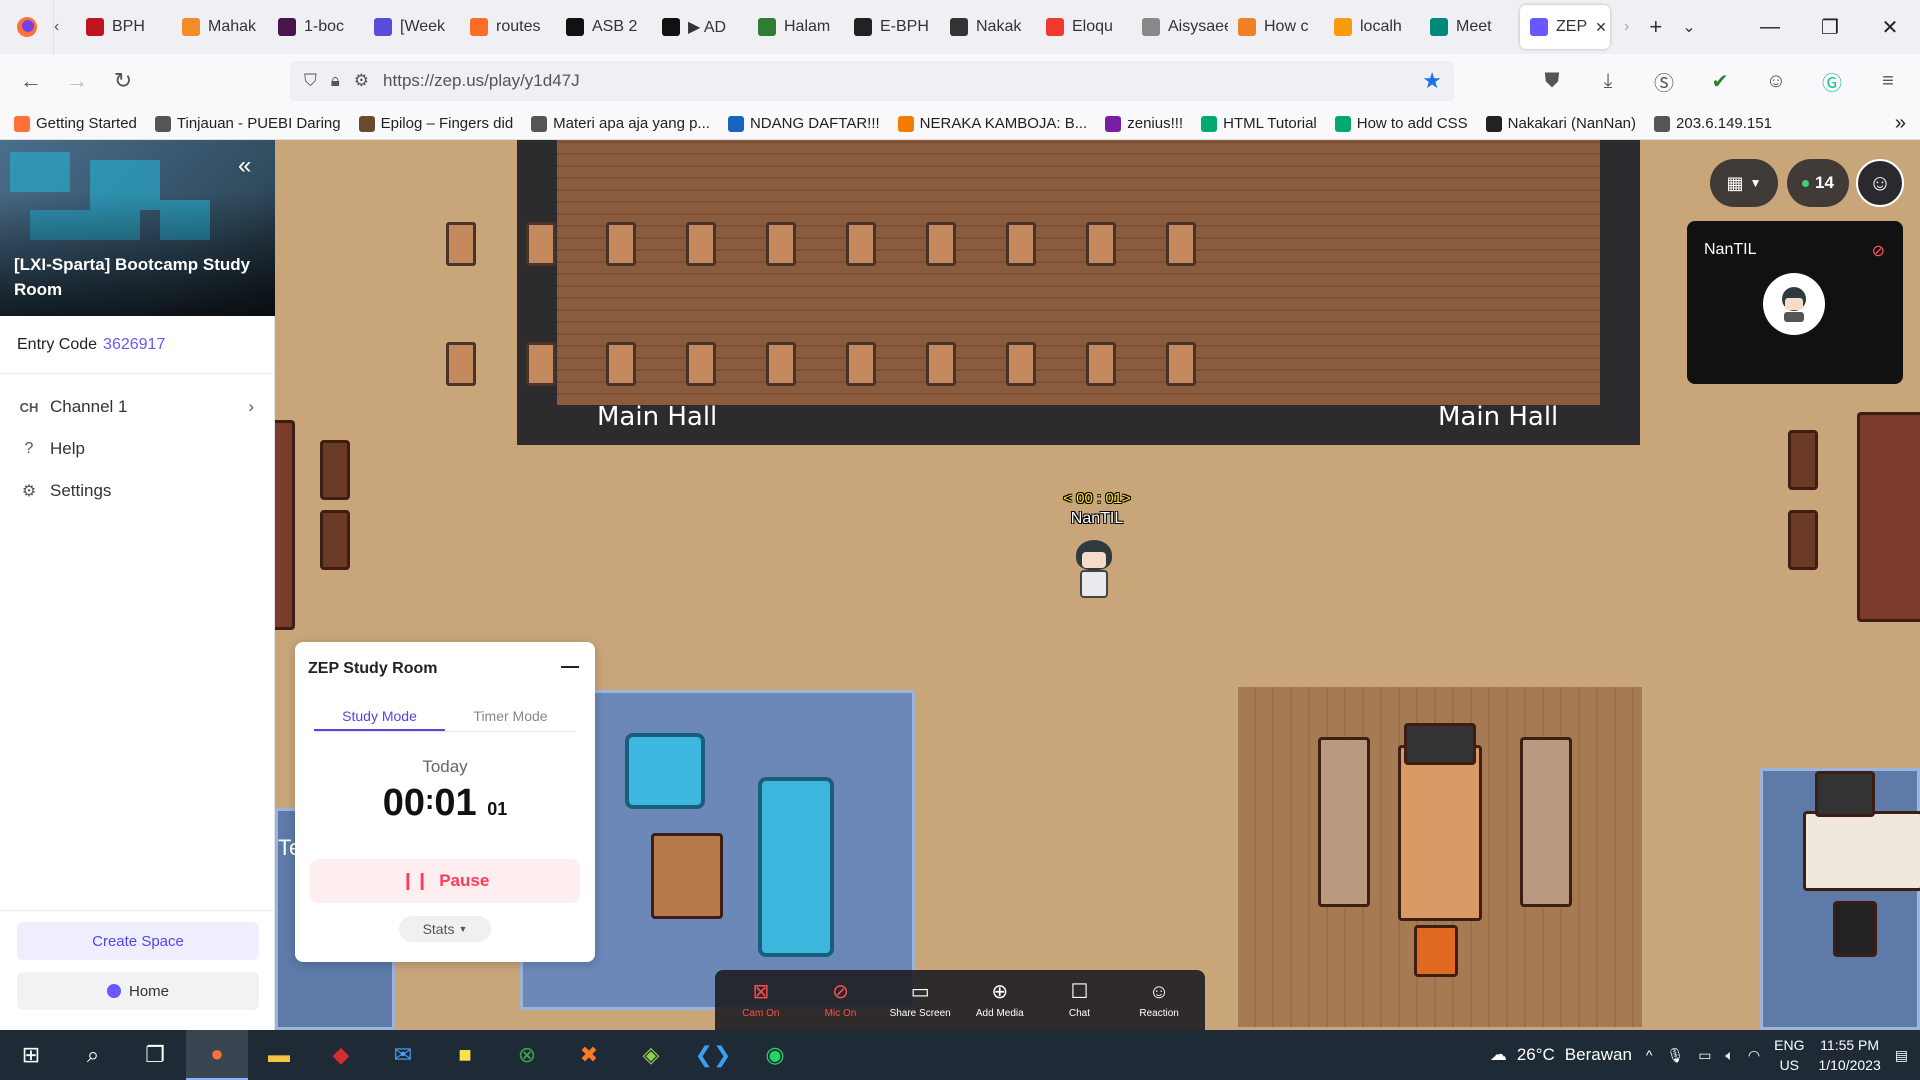 This screenshot has height=1080, width=1920. Describe the element at coordinates (1000, 1000) in the screenshot. I see `add-media-button: ⊕ Add Media` at that location.